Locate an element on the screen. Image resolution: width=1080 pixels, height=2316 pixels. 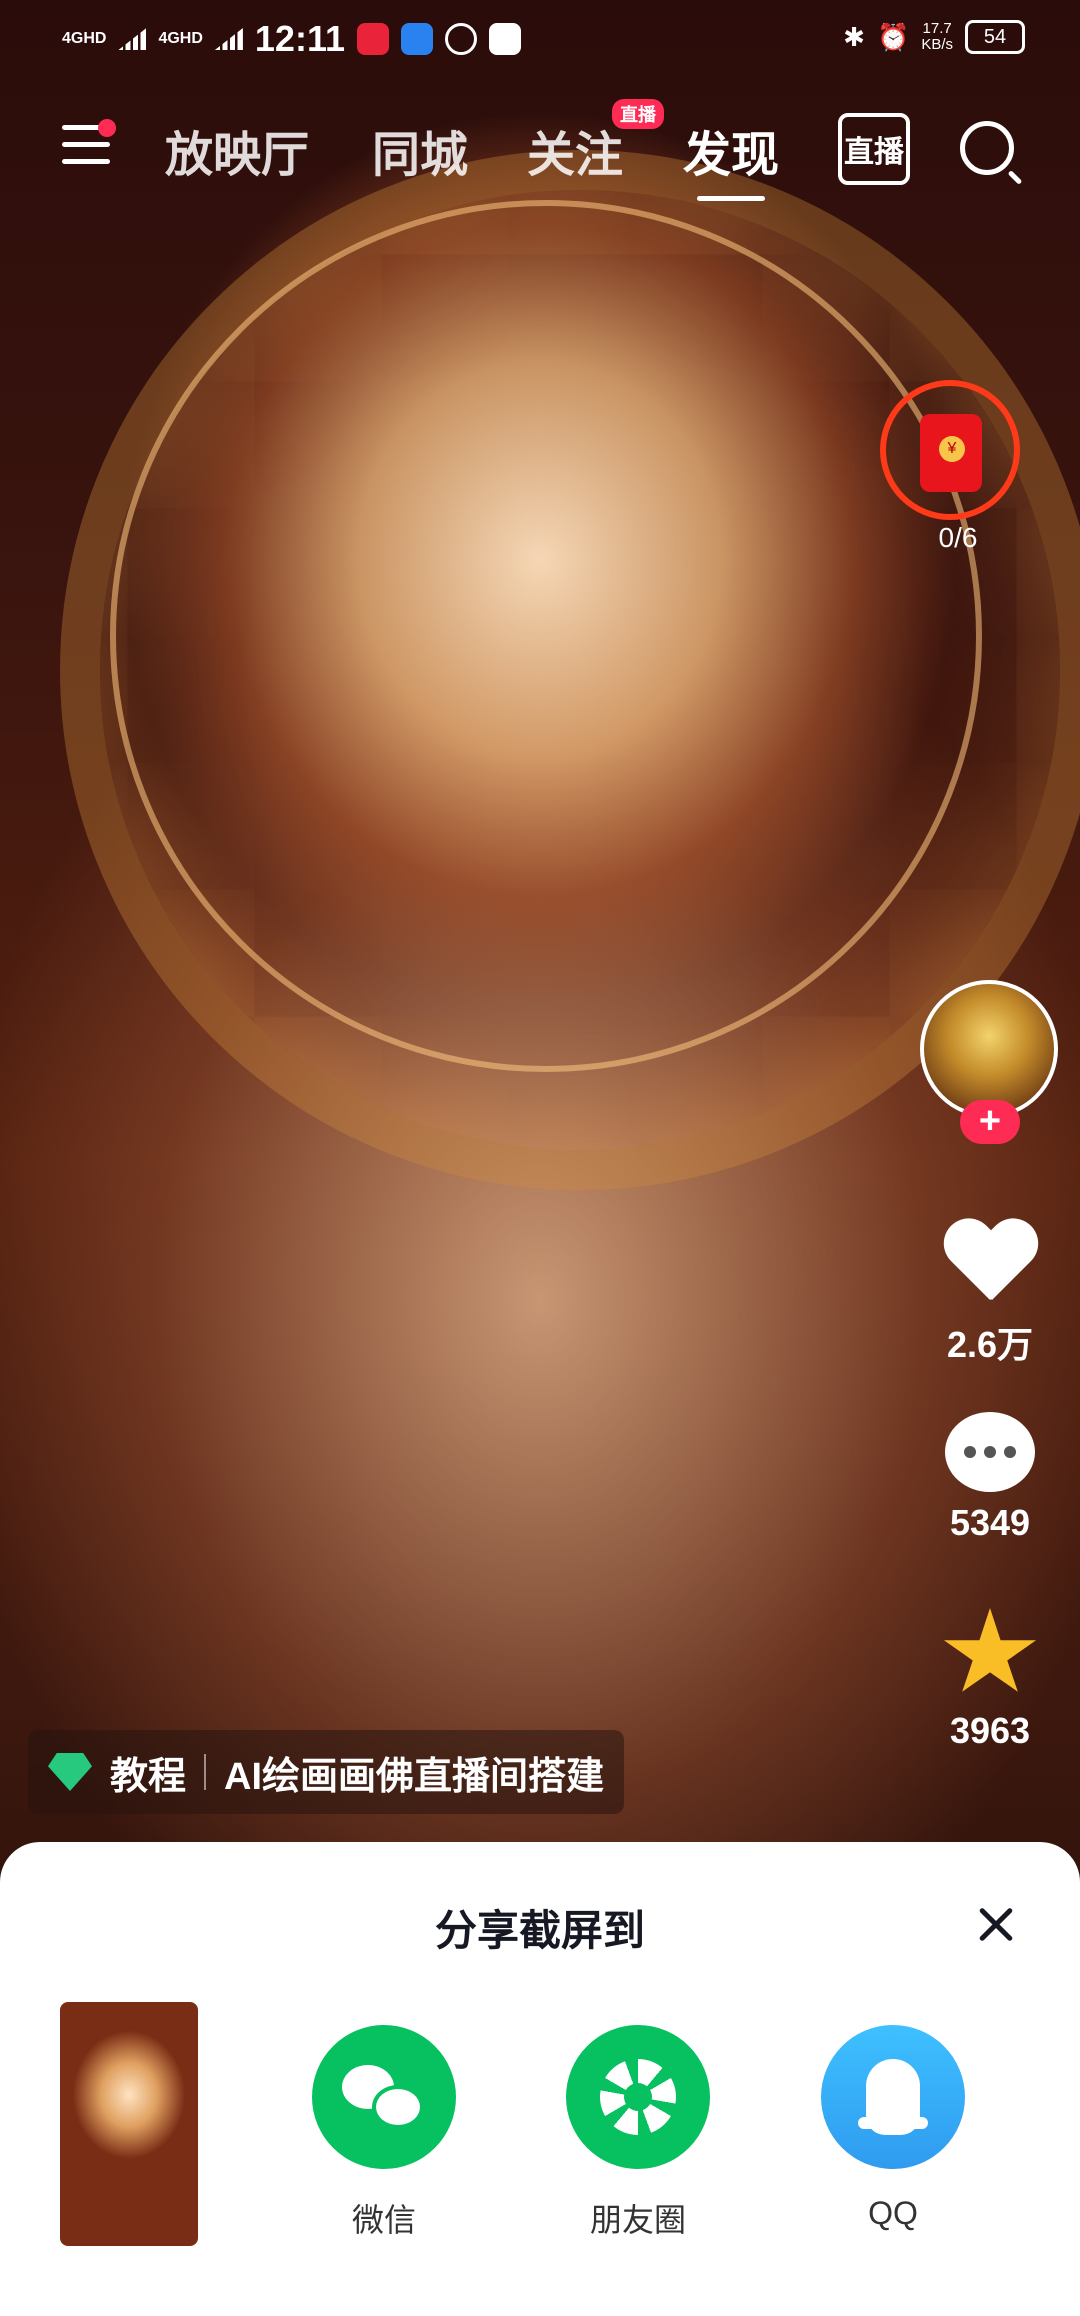
comment-button: 5349 is located at coordinates (990, 1478).